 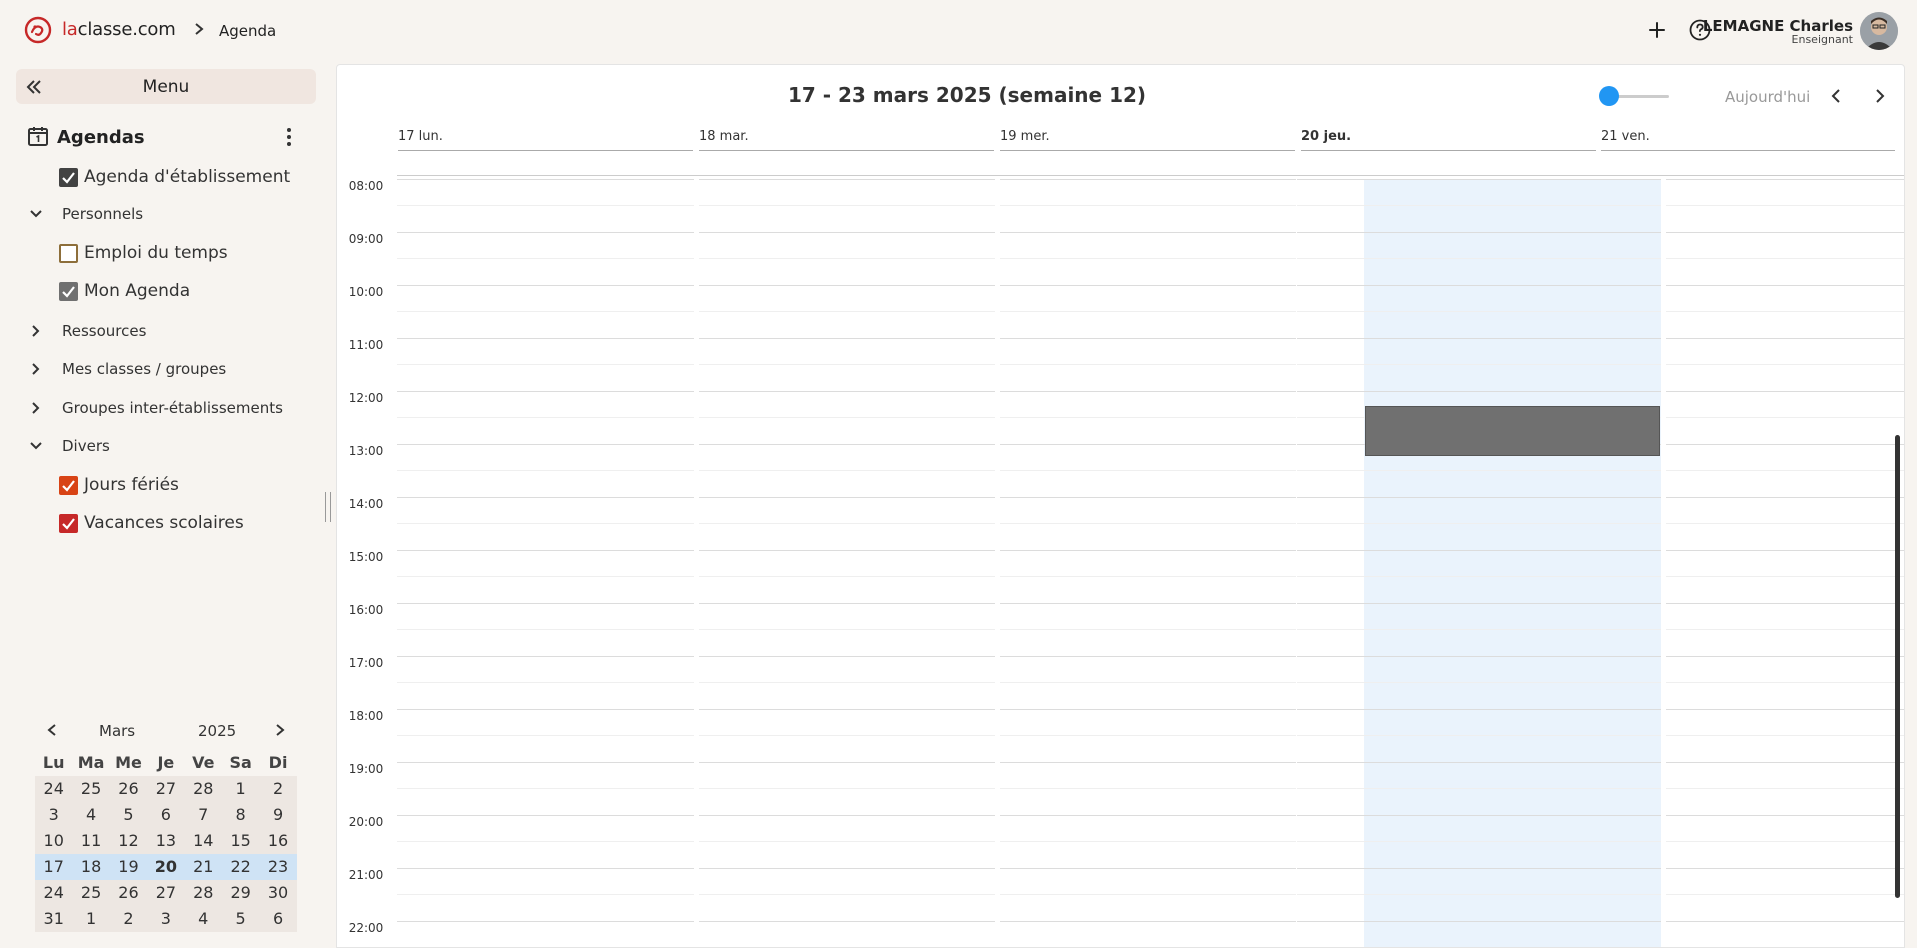 What do you see at coordinates (240, 893) in the screenshot?
I see `mini-calendar-day: 29` at bounding box center [240, 893].